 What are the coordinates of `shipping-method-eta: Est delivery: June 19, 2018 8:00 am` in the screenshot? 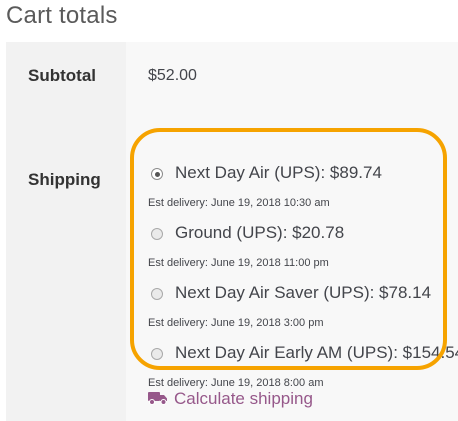 It's located at (236, 383).